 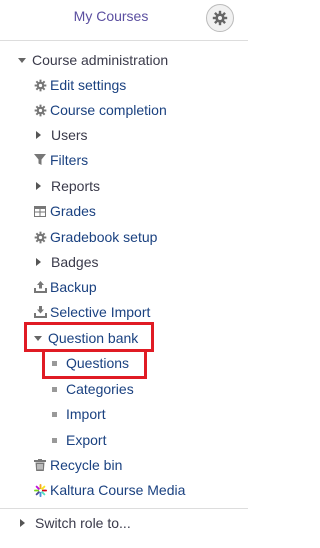 What do you see at coordinates (22, 60) in the screenshot?
I see `caret-down-icon` at bounding box center [22, 60].